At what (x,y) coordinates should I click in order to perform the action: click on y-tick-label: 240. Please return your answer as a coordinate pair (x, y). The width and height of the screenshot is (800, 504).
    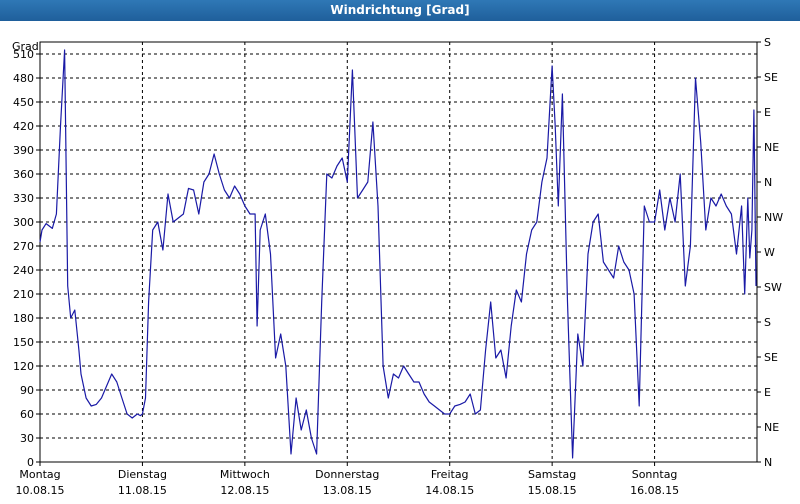
    Looking at the image, I should click on (23, 270).